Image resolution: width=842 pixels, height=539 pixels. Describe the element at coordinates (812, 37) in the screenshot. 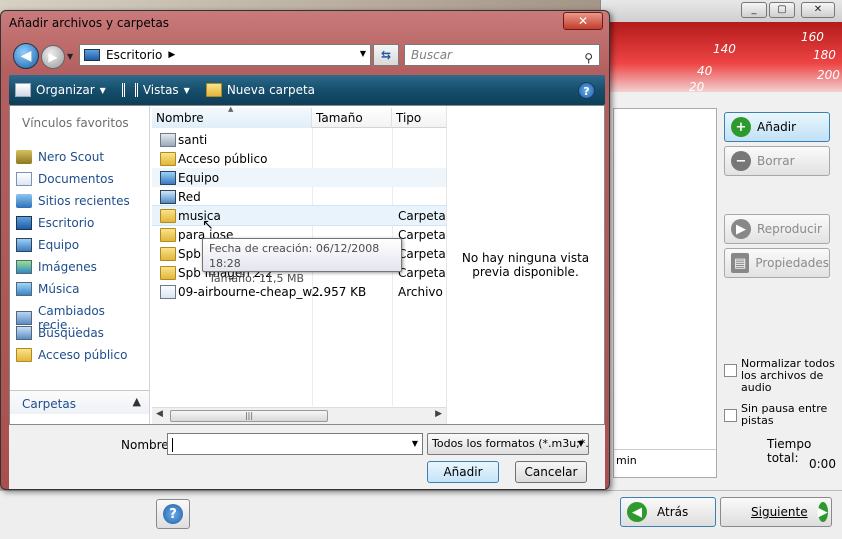

I see `gauge-label: 160` at that location.